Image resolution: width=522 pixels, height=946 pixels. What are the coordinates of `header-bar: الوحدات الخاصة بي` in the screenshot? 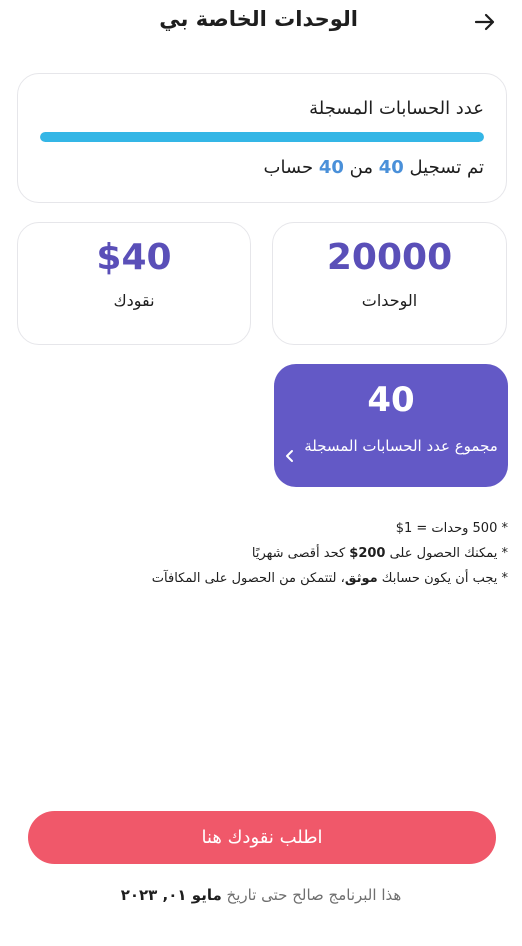 It's located at (261, 22).